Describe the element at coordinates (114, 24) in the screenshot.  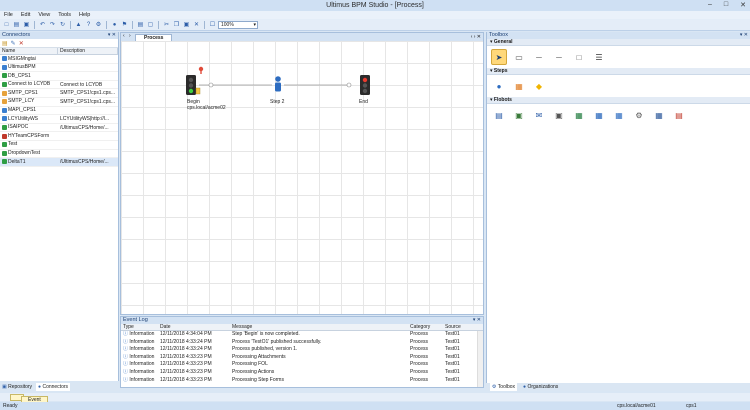
I see `lock-icon: ●` at that location.